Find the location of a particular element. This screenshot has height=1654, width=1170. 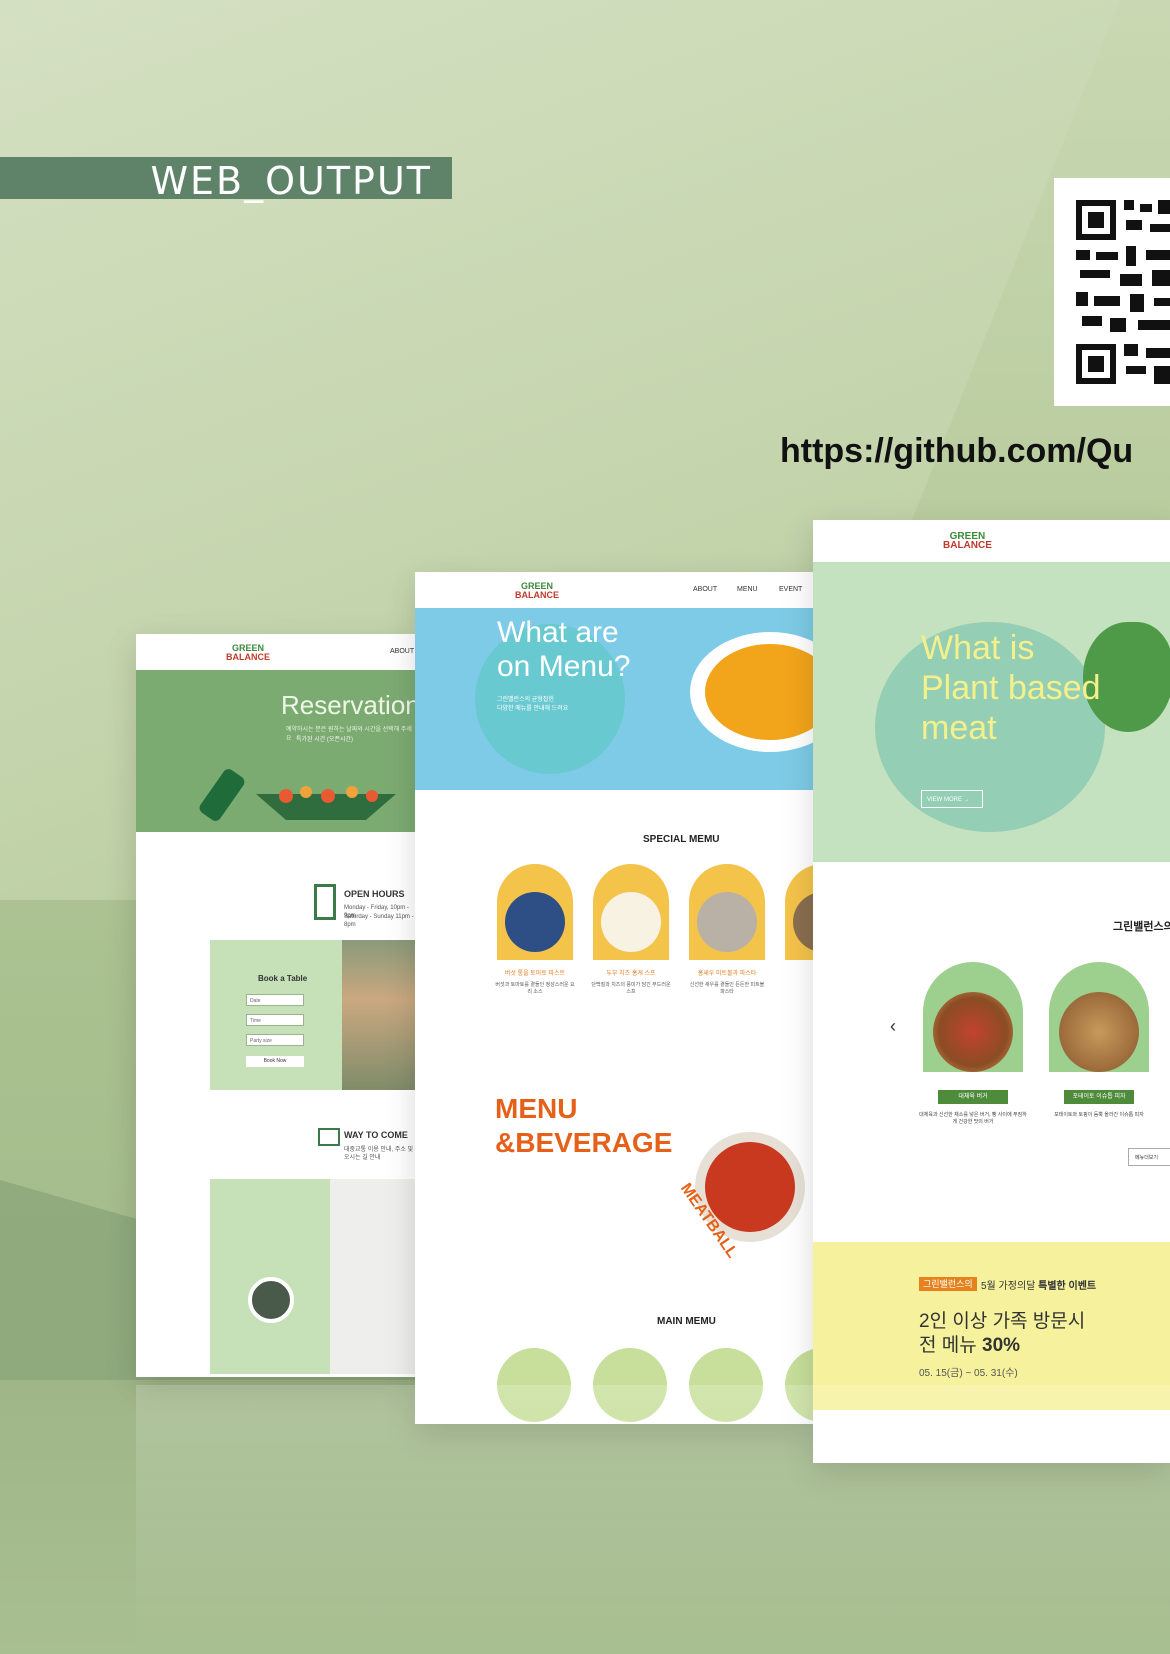

map-icon is located at coordinates (329, 1137).